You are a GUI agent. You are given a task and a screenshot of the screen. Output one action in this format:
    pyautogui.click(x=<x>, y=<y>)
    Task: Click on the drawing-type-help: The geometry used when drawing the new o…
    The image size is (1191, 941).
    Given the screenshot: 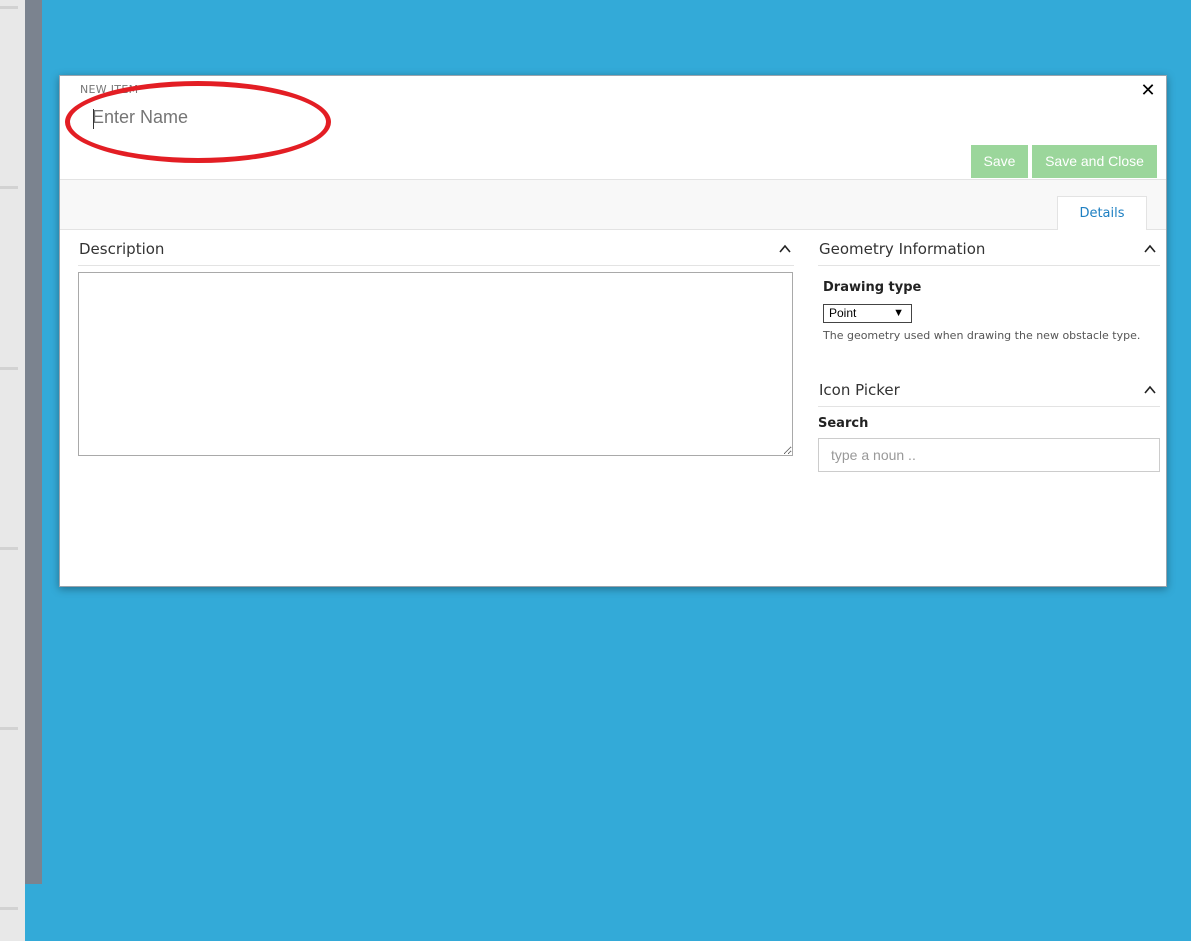 What is the action you would take?
    pyautogui.click(x=982, y=335)
    